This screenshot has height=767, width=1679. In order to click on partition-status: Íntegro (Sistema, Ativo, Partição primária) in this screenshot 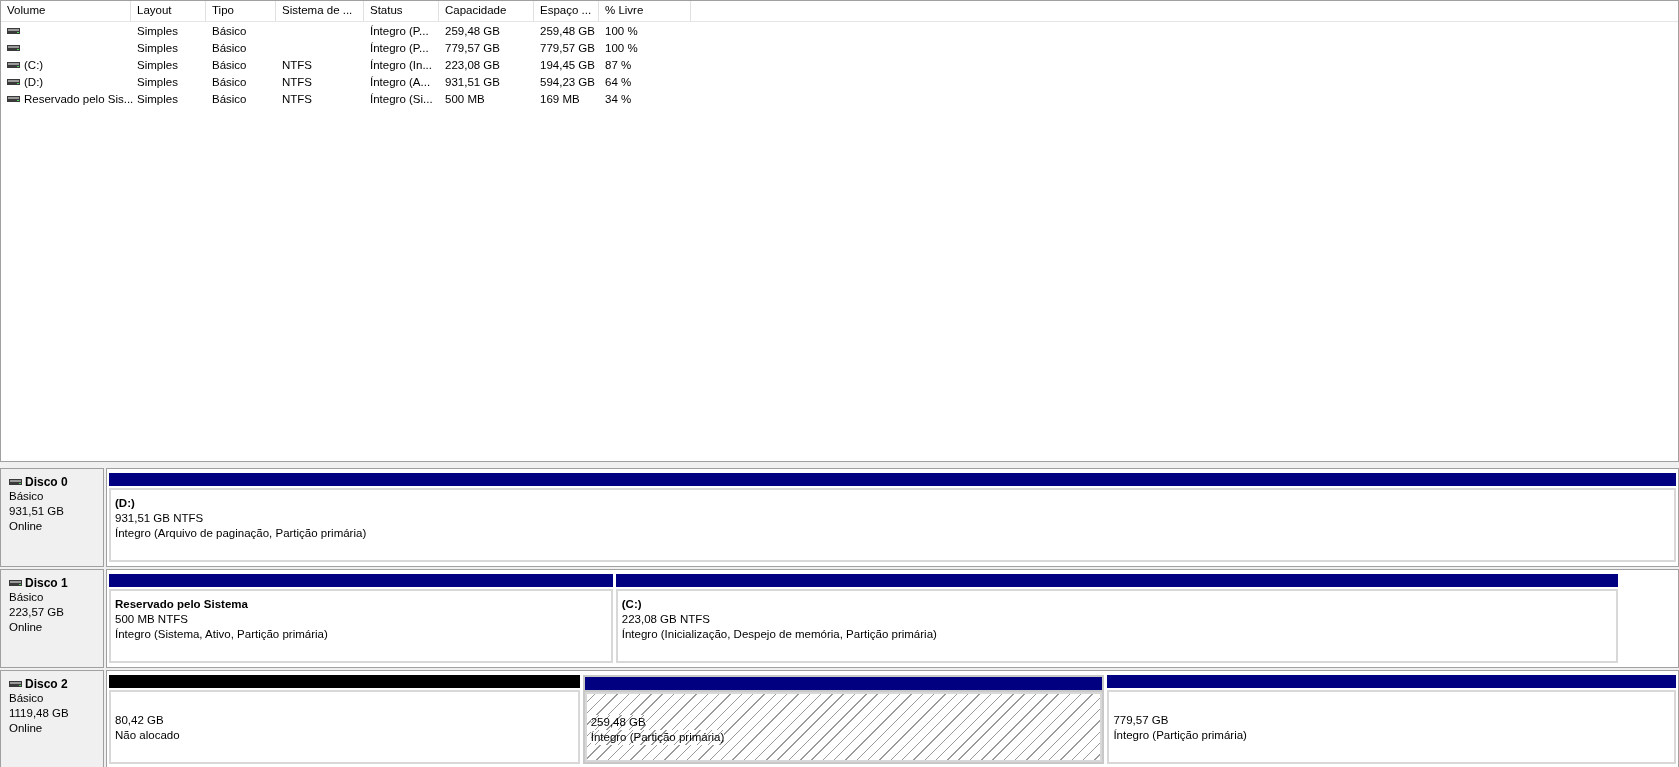, I will do `click(221, 634)`.